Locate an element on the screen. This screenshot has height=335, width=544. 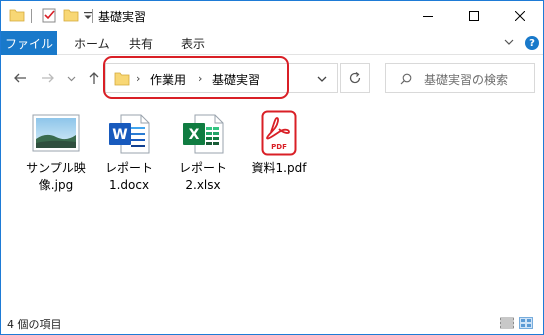
file-name: 資料1.pdf is located at coordinates (279, 168).